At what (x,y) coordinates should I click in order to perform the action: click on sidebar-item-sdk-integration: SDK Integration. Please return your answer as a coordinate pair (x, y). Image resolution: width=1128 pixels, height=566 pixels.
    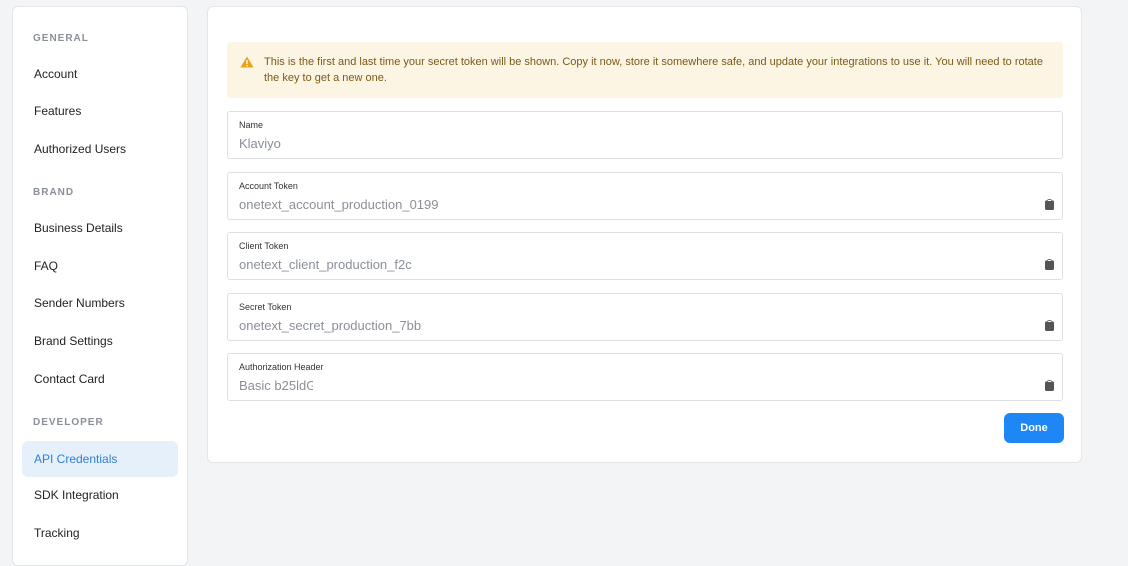
    Looking at the image, I should click on (100, 495).